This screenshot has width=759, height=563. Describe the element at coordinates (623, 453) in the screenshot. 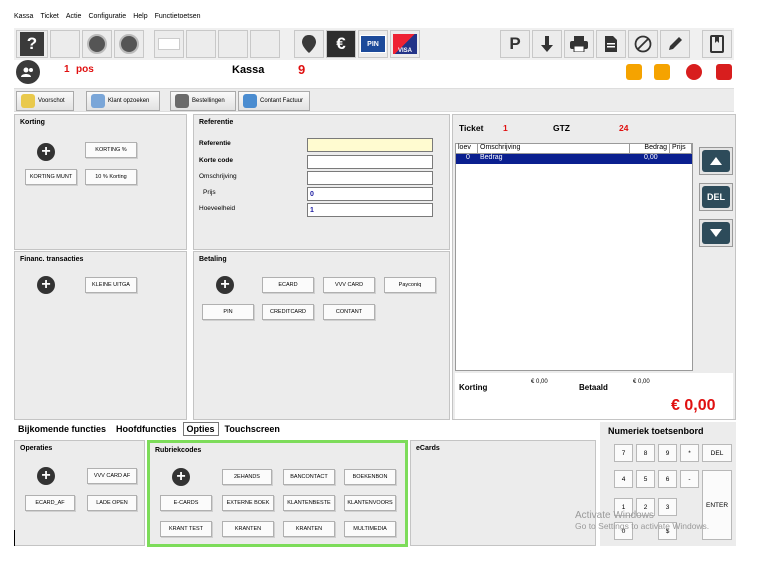

I see `key-7: 7` at that location.